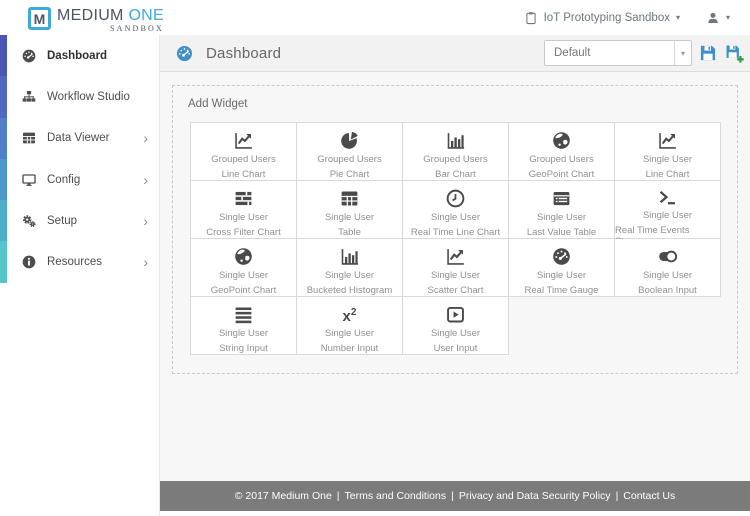 This screenshot has width=750, height=516. Describe the element at coordinates (561, 174) in the screenshot. I see `widget-type-label: GeoPoint Chart` at that location.